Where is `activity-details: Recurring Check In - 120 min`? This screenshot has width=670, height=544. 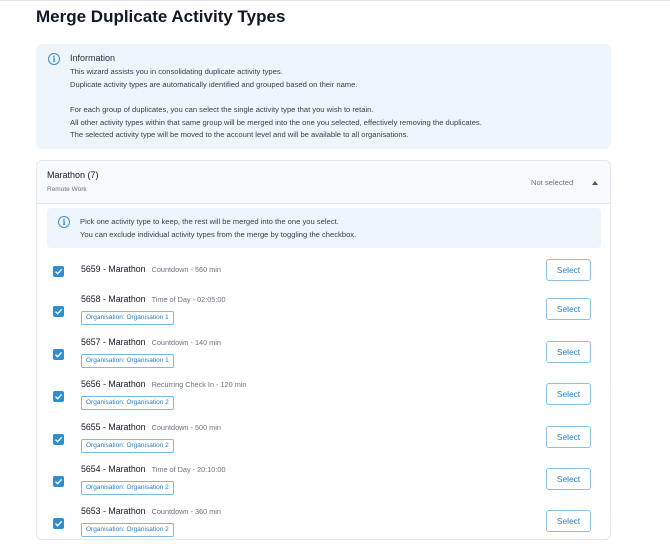
activity-details: Recurring Check In - 120 min is located at coordinates (199, 384).